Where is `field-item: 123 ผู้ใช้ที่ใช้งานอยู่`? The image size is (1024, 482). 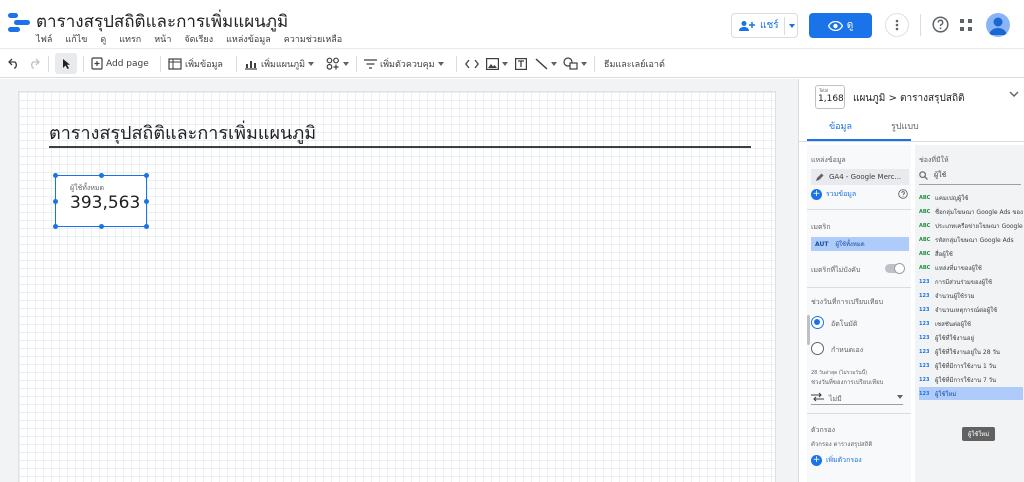 field-item: 123 ผู้ใช้ที่ใช้งานอยู่ is located at coordinates (971, 337).